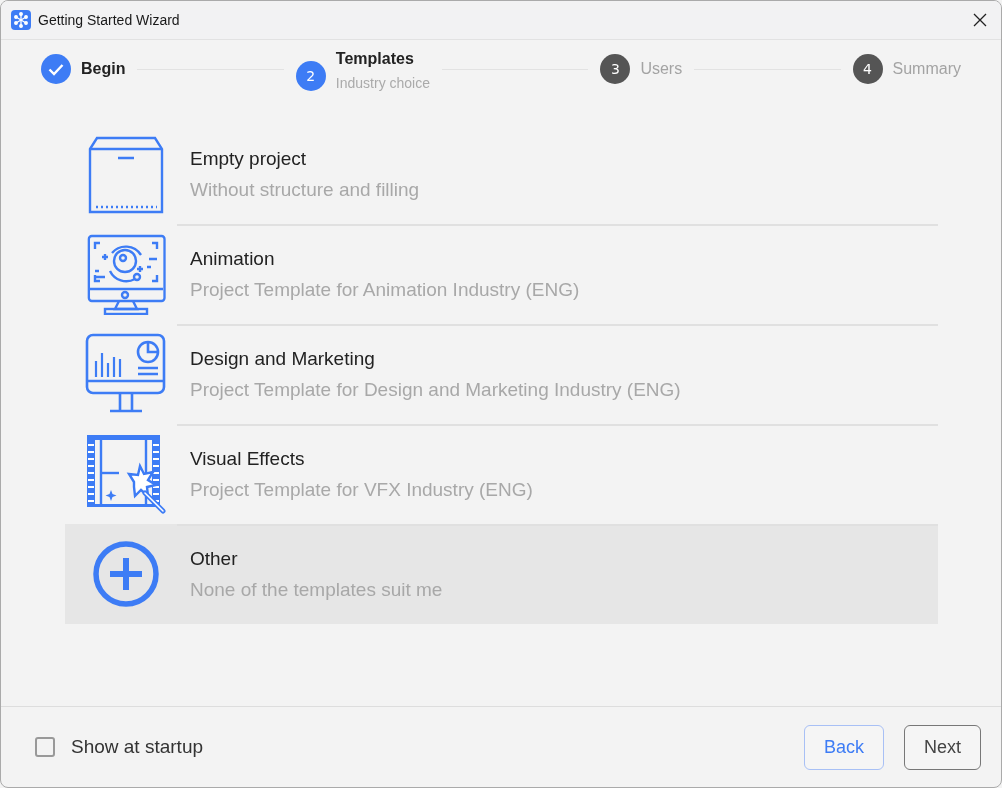  Describe the element at coordinates (45, 747) in the screenshot. I see `checkbox` at that location.